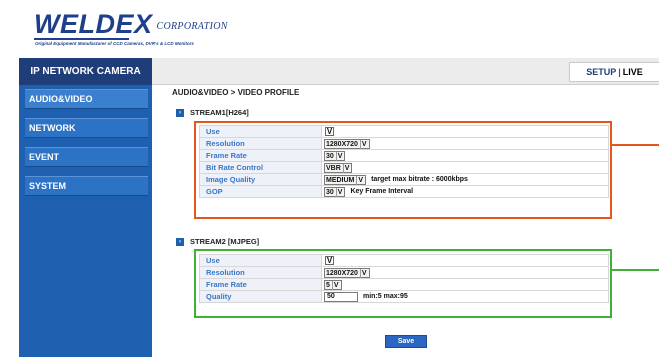 The height and width of the screenshot is (357, 659). What do you see at coordinates (260, 143) in the screenshot?
I see `stream1-resolution-label: Resolution` at bounding box center [260, 143].